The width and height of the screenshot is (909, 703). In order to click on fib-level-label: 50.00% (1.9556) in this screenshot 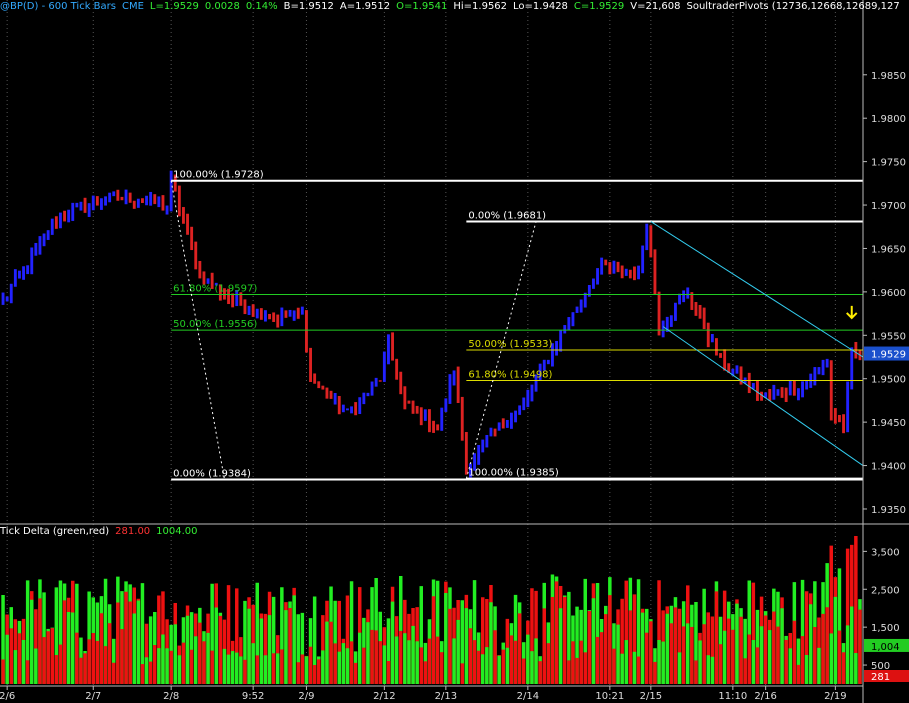, I will do `click(215, 324)`.